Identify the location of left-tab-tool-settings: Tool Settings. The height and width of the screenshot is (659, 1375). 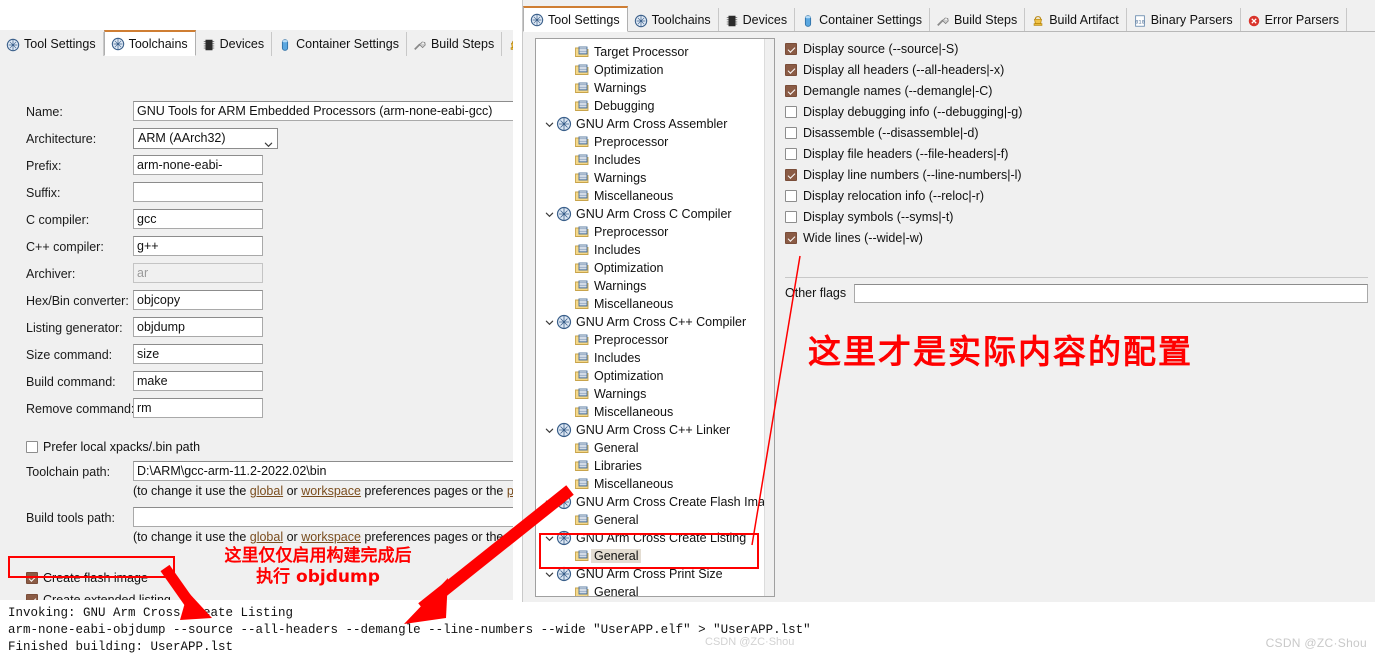
(52, 44).